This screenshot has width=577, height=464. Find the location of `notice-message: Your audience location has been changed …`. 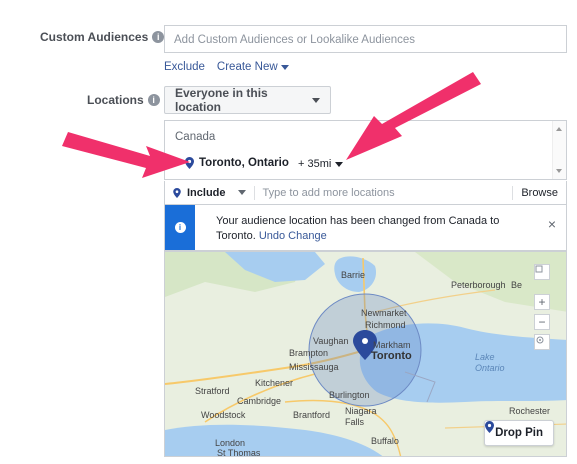

notice-message: Your audience location has been changed … is located at coordinates (366, 229).